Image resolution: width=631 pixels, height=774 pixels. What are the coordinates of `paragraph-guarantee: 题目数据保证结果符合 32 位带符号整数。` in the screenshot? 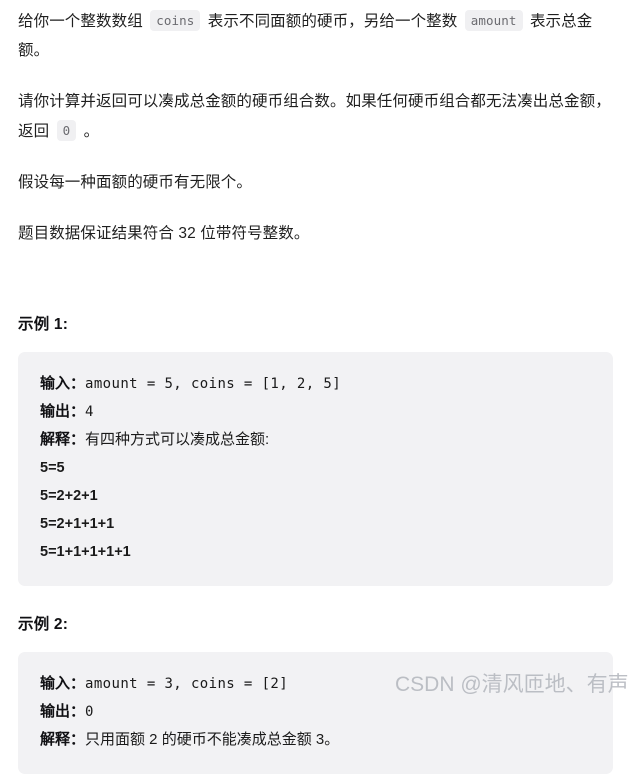 It's located at (164, 233).